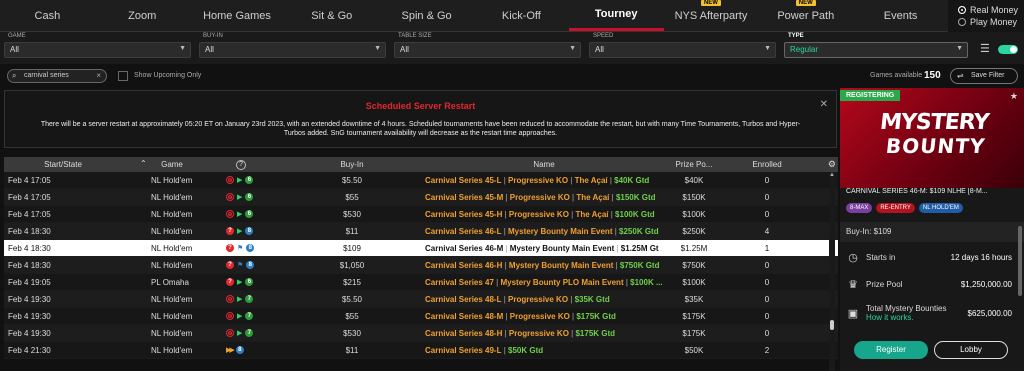 The width and height of the screenshot is (1024, 371). I want to click on scrollbar-thumb, so click(832, 325).